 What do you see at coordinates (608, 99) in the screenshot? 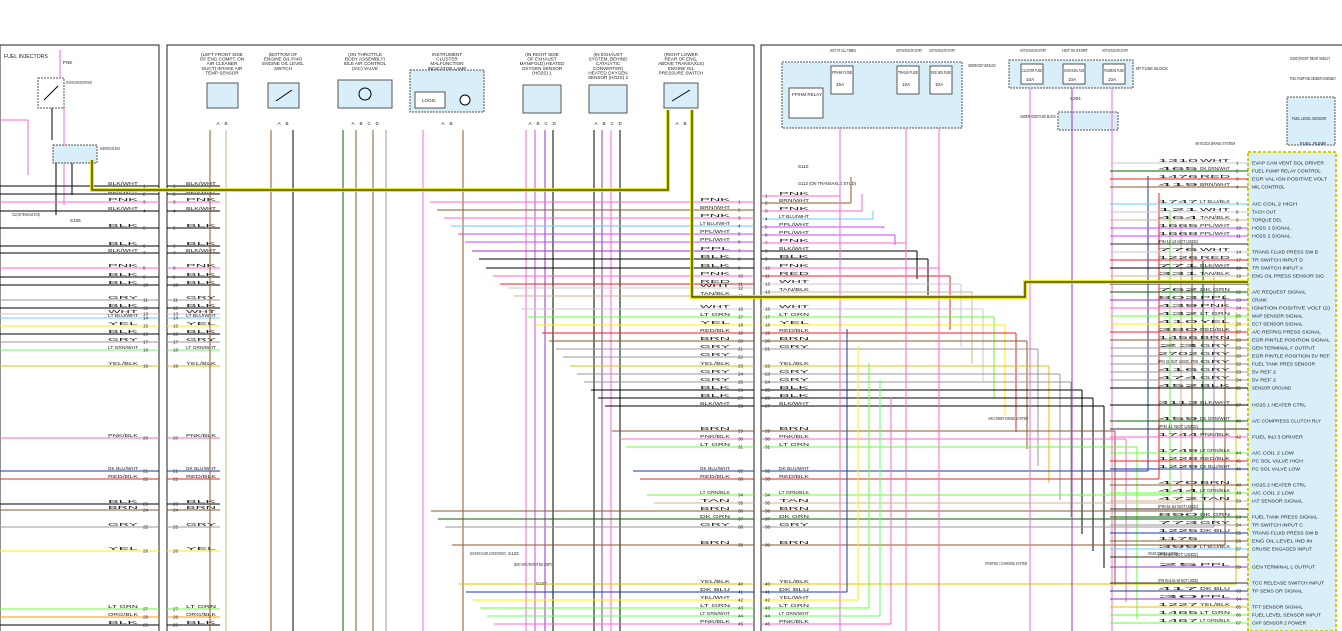
I see `ho2s2-symbol` at bounding box center [608, 99].